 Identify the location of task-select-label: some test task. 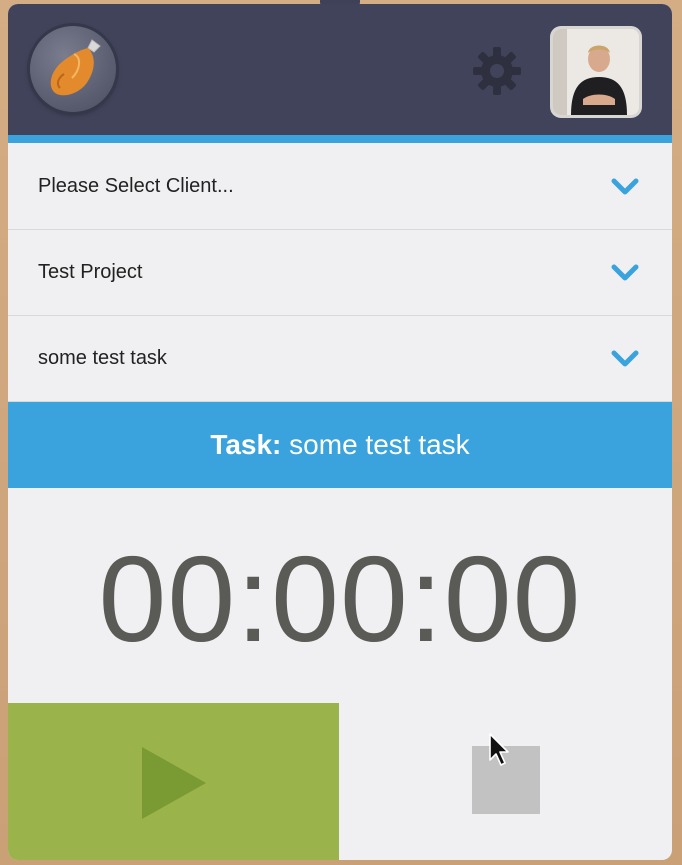
(102, 358).